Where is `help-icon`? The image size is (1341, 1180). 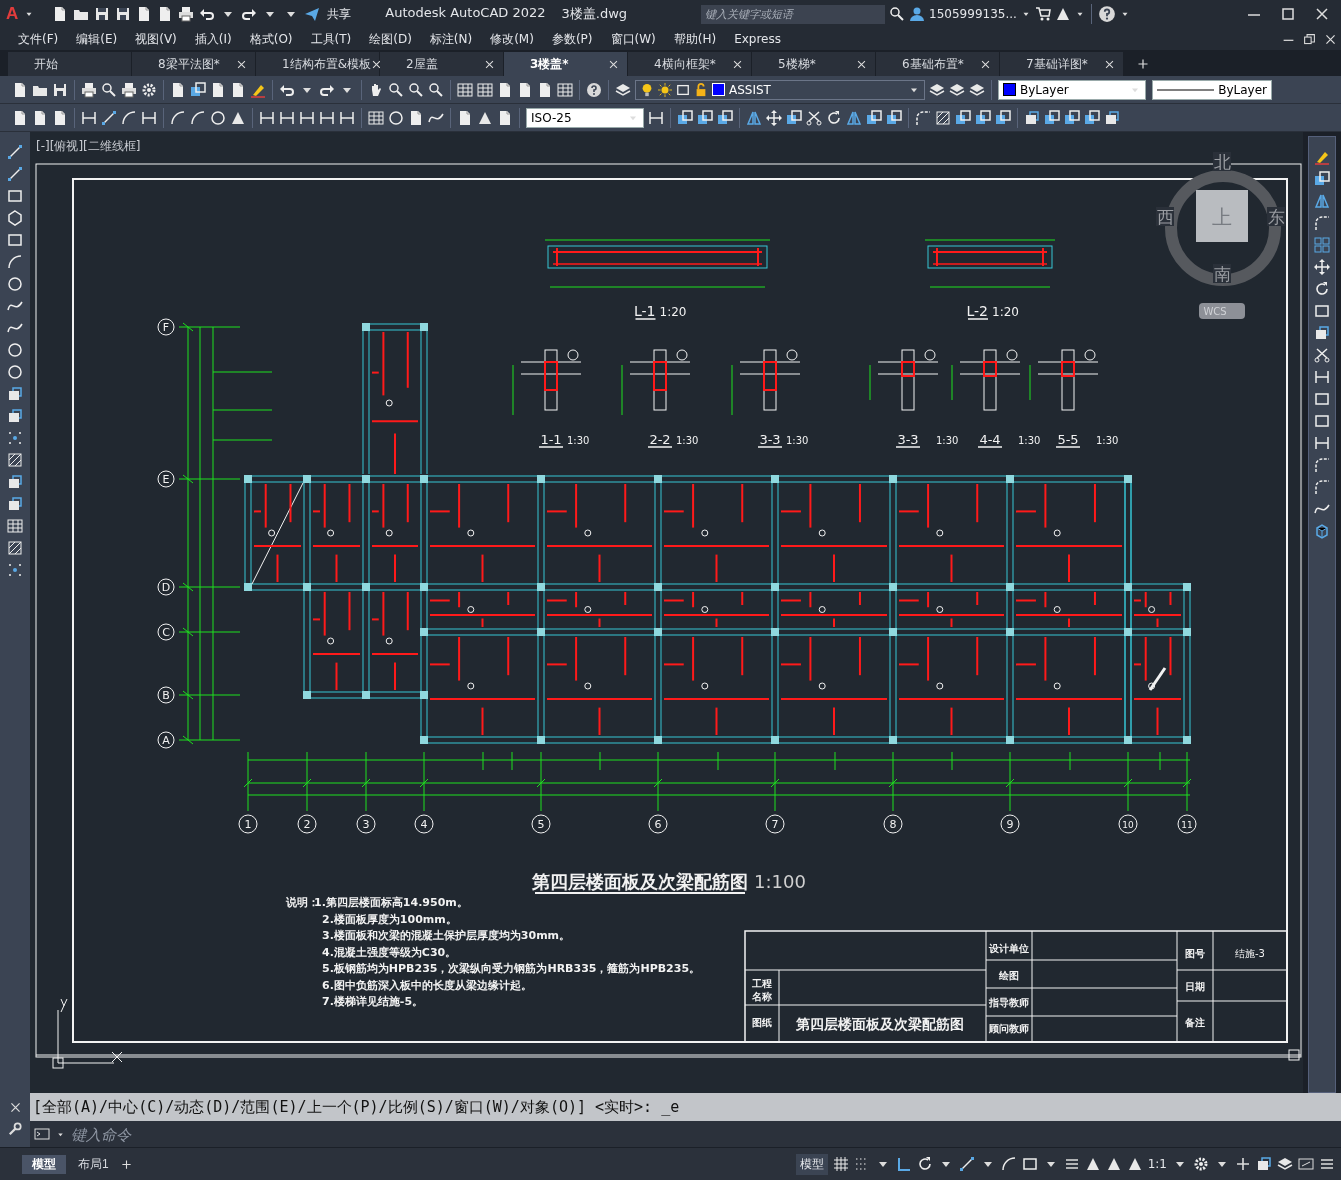 help-icon is located at coordinates (1106, 14).